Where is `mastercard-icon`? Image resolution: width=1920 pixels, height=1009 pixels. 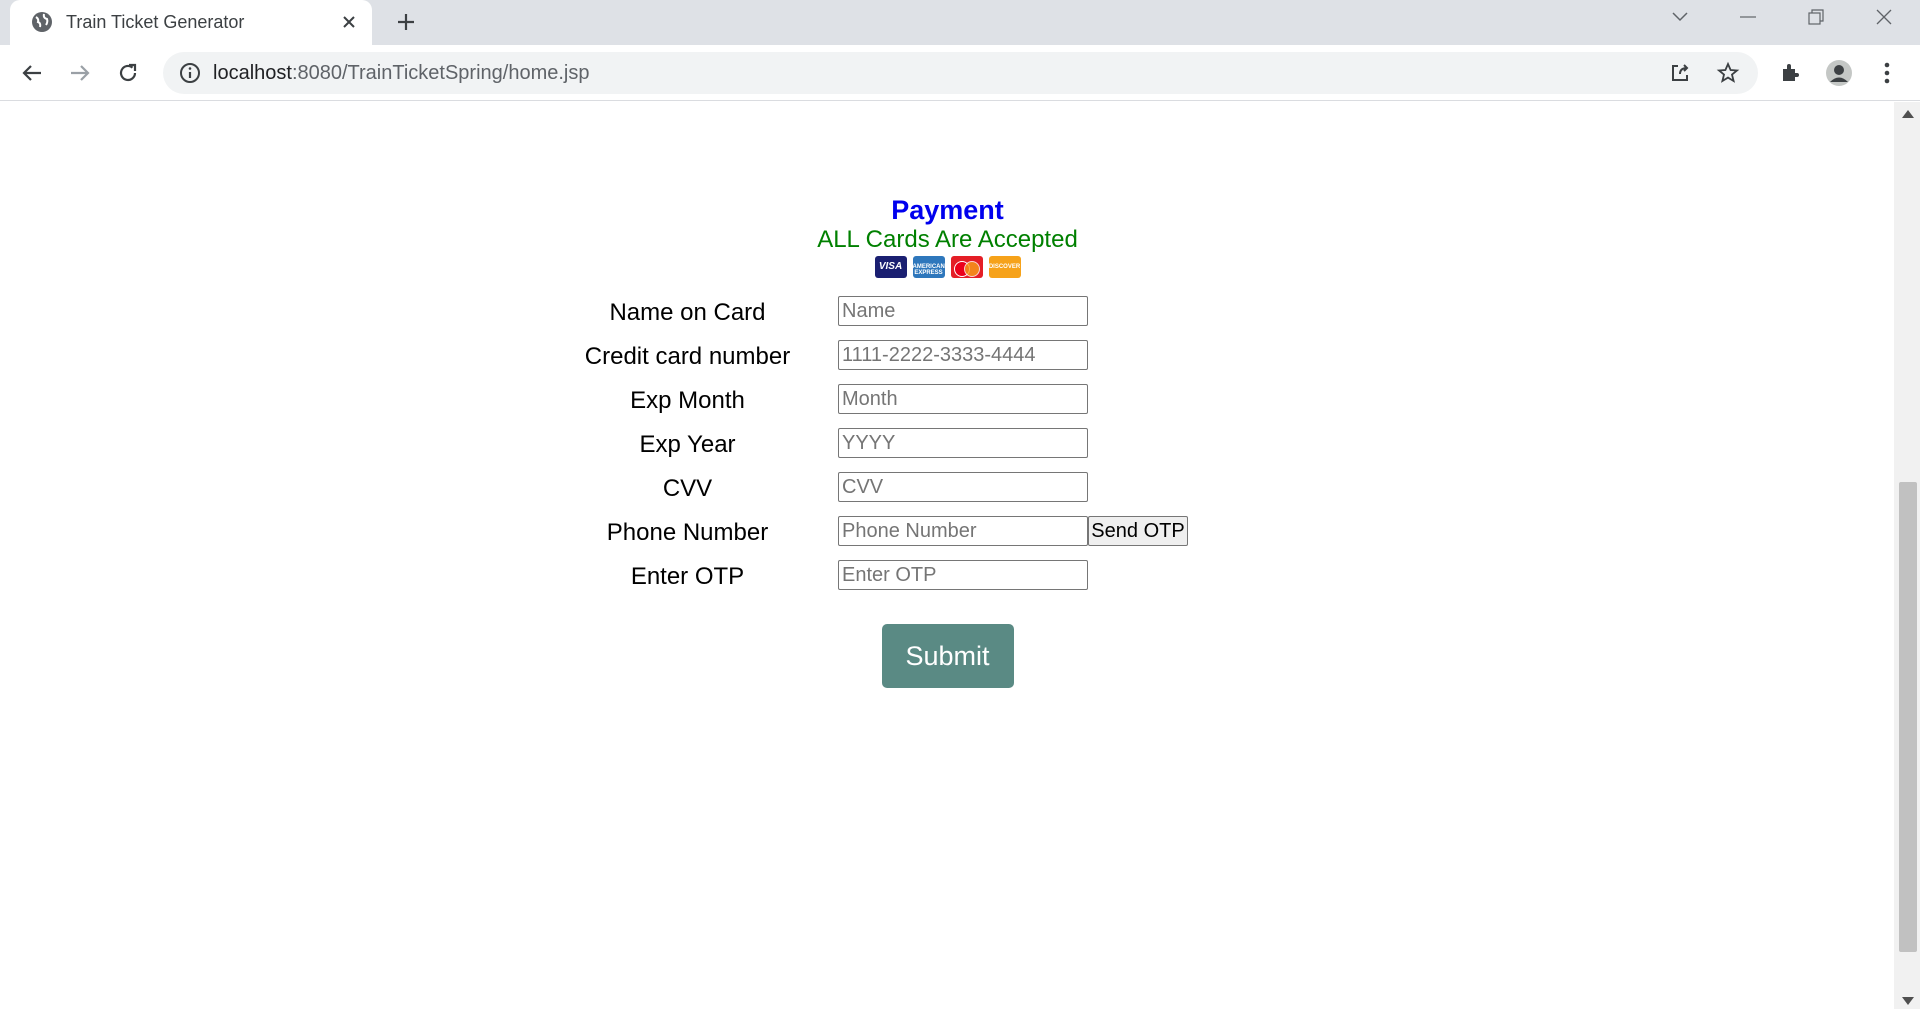
mastercard-icon is located at coordinates (966, 267).